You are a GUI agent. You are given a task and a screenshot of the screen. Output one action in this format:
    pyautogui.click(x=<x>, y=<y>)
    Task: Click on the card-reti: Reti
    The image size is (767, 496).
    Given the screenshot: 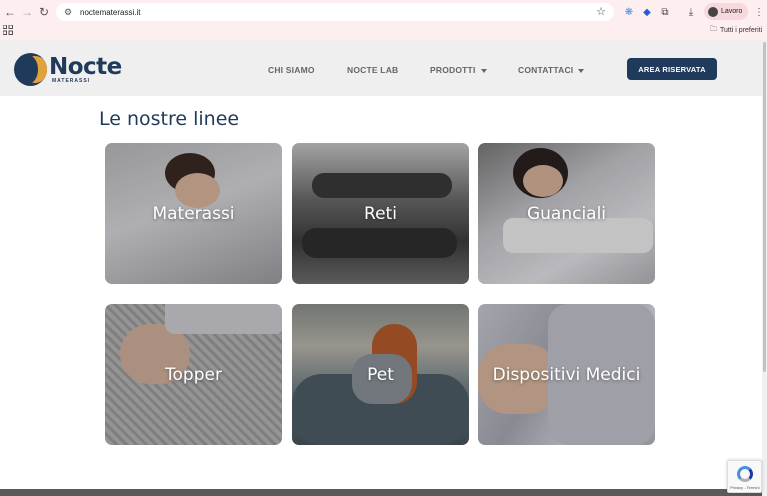 What is the action you would take?
    pyautogui.click(x=380, y=213)
    